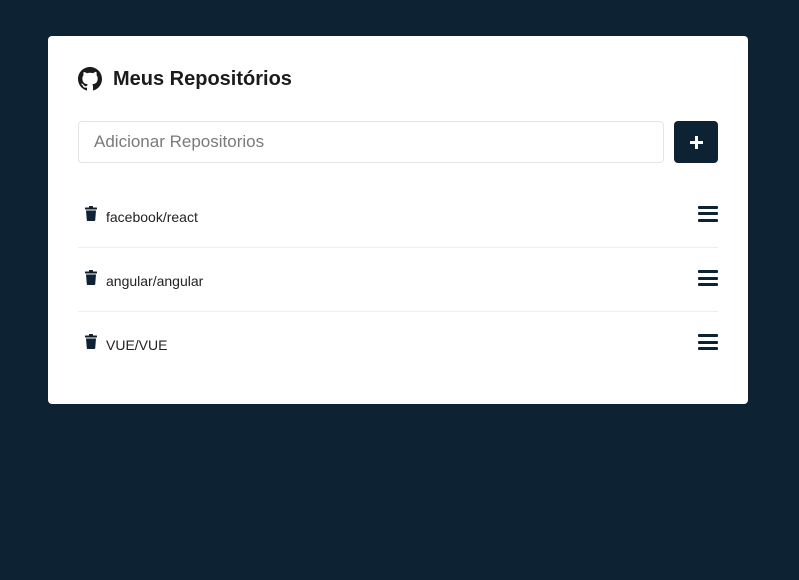 This screenshot has height=580, width=799. I want to click on add-repository-button, so click(696, 142).